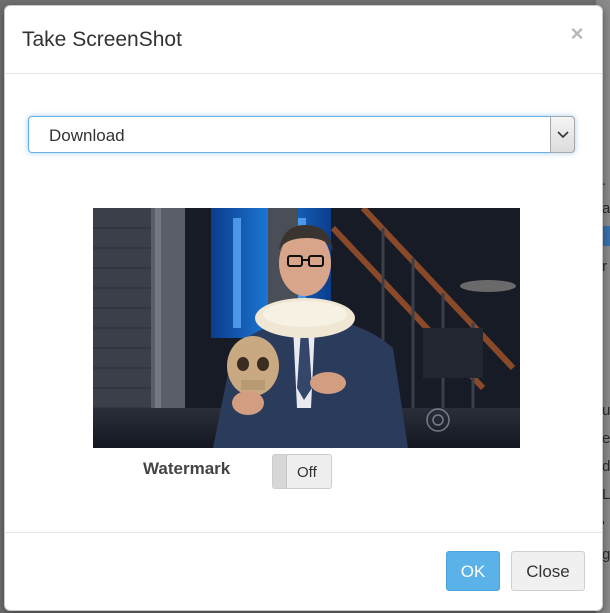 This screenshot has height=613, width=610. I want to click on background-text: e, so click(606, 438).